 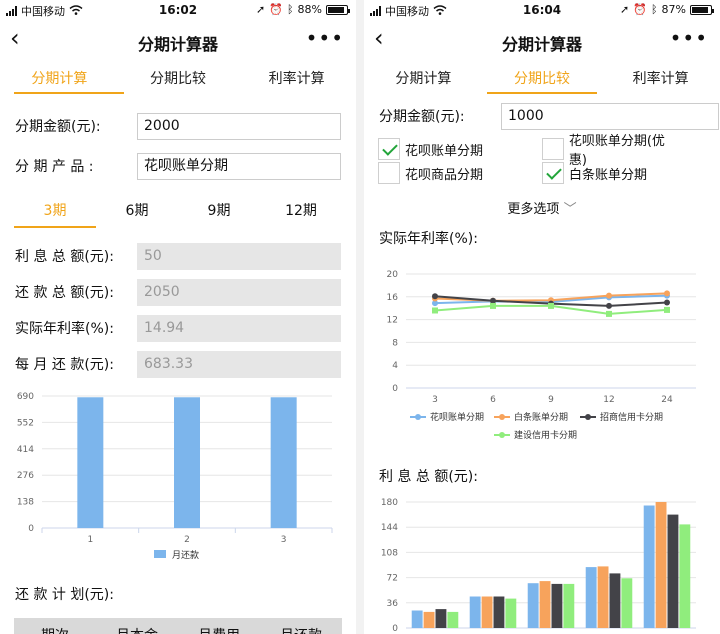 What do you see at coordinates (137, 211) in the screenshot?
I see `period-tab-6: 6期` at bounding box center [137, 211].